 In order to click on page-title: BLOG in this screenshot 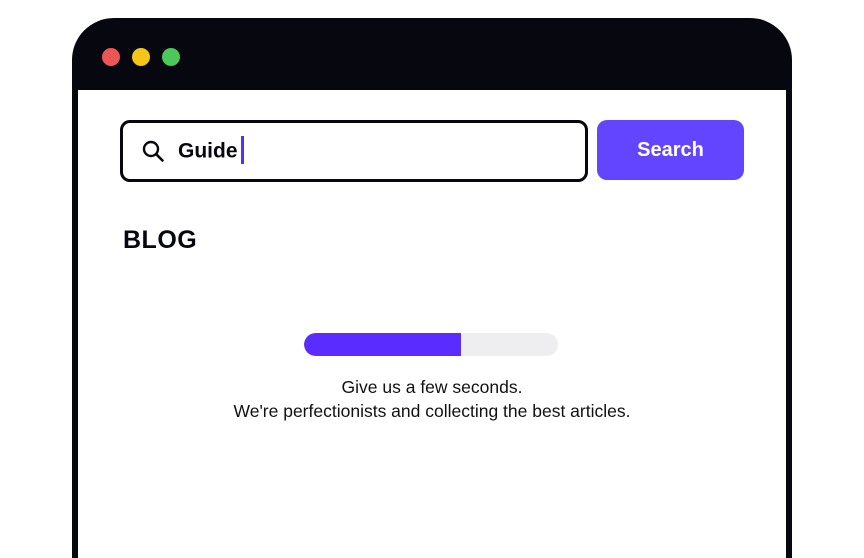, I will do `click(160, 240)`.